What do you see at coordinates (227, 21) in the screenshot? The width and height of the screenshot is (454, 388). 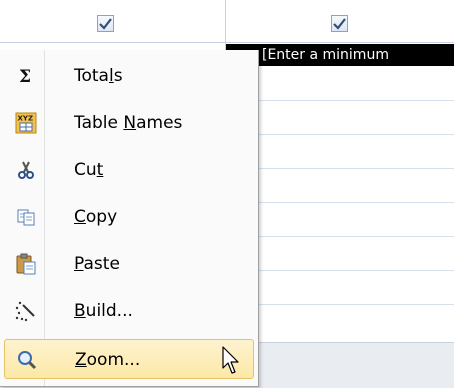 I see `show-checkbox-row` at bounding box center [227, 21].